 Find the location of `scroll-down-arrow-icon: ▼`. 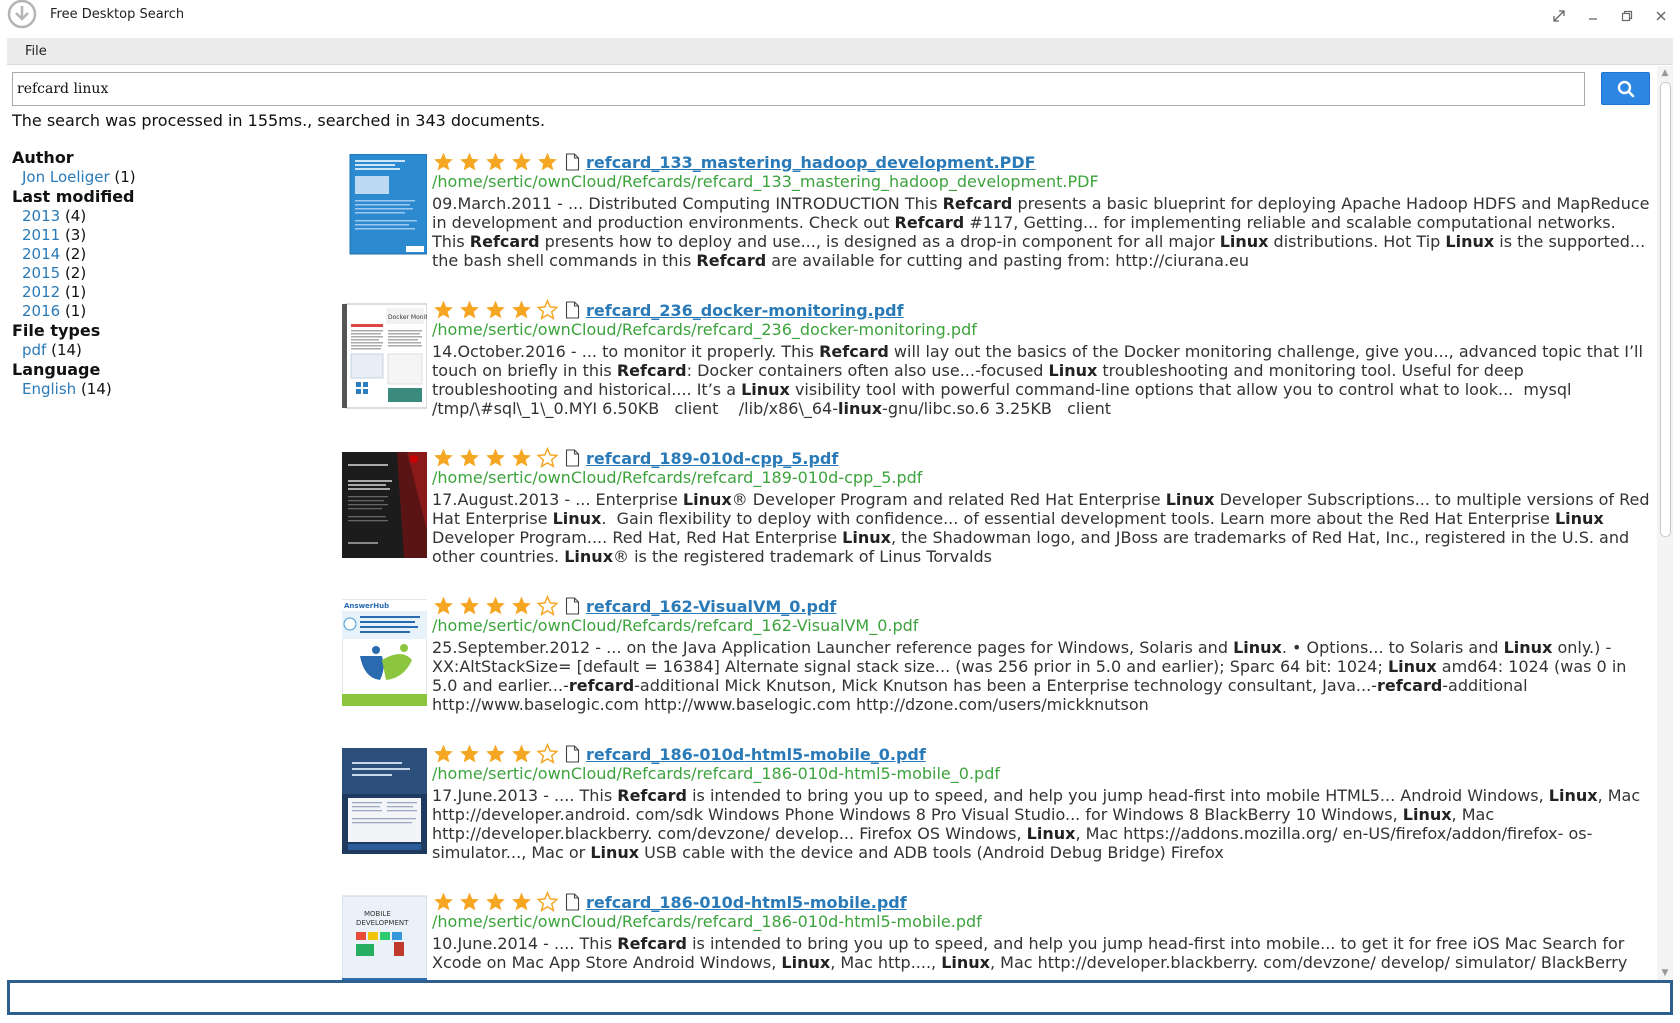

scroll-down-arrow-icon: ▼ is located at coordinates (1665, 973).